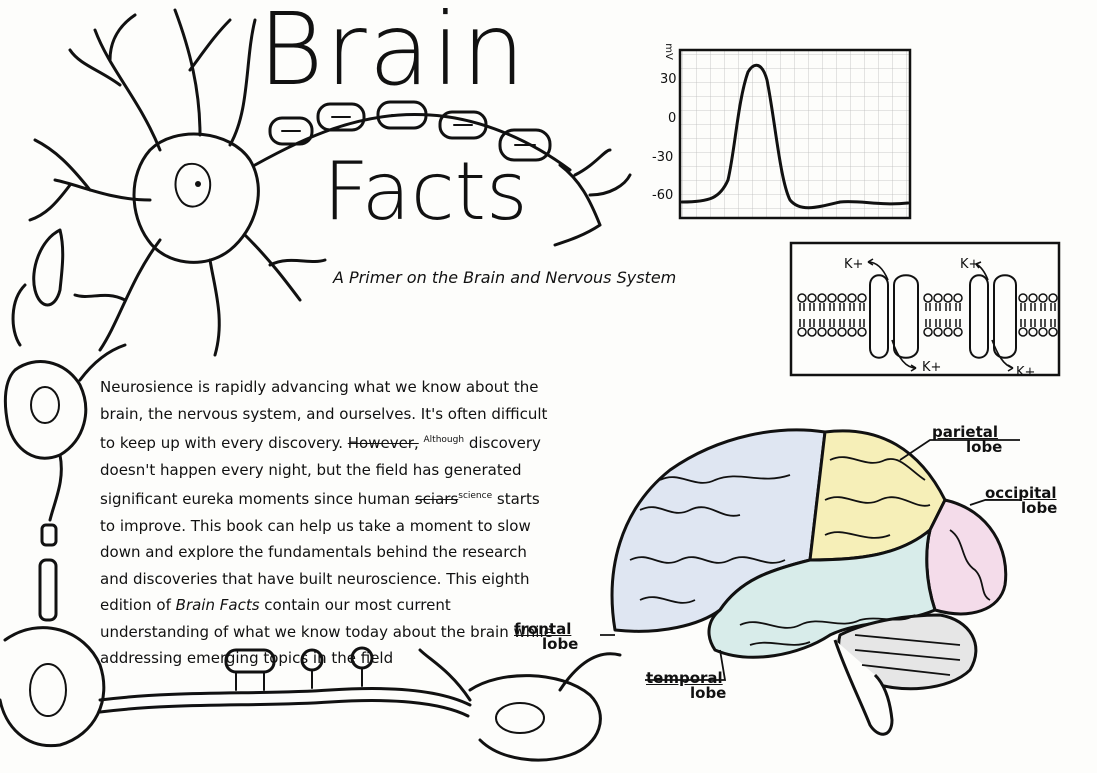 The image size is (1097, 773). Describe the element at coordinates (663, 157) in the screenshot. I see `graph-tick-minus30: -30` at that location.